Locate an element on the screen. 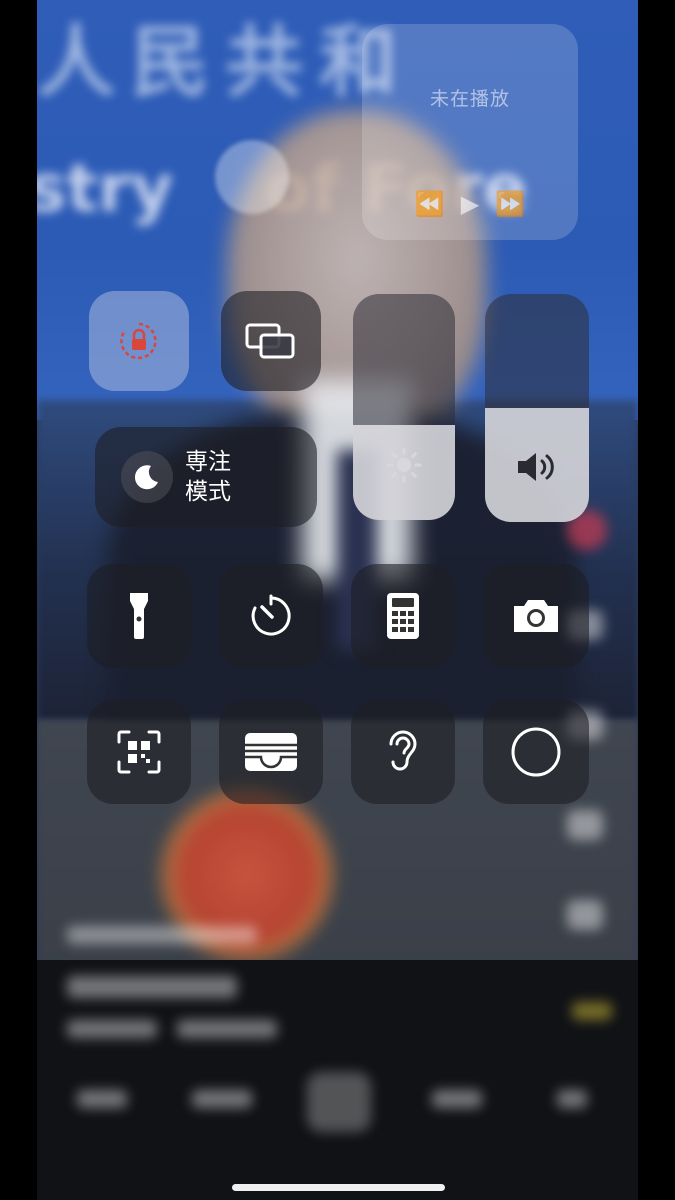  calculator-icon is located at coordinates (403, 616).